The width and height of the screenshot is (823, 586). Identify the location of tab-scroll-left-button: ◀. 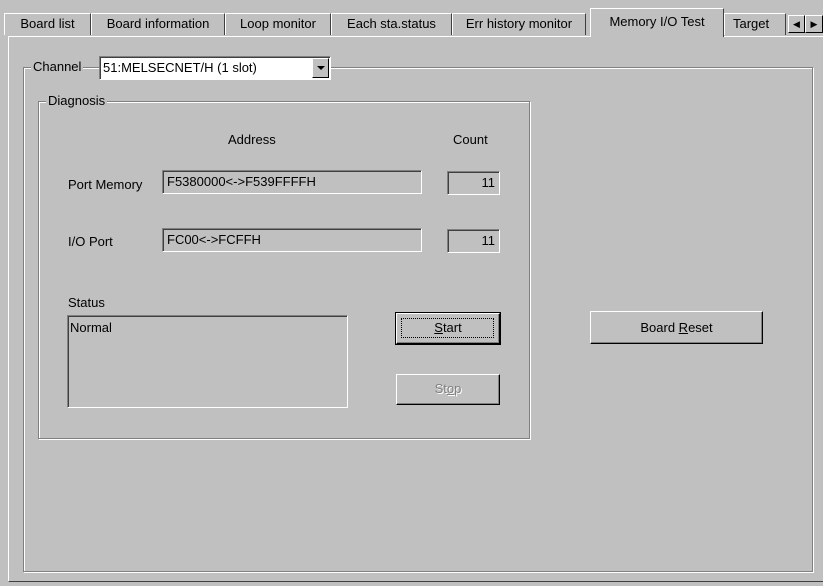
(796, 24).